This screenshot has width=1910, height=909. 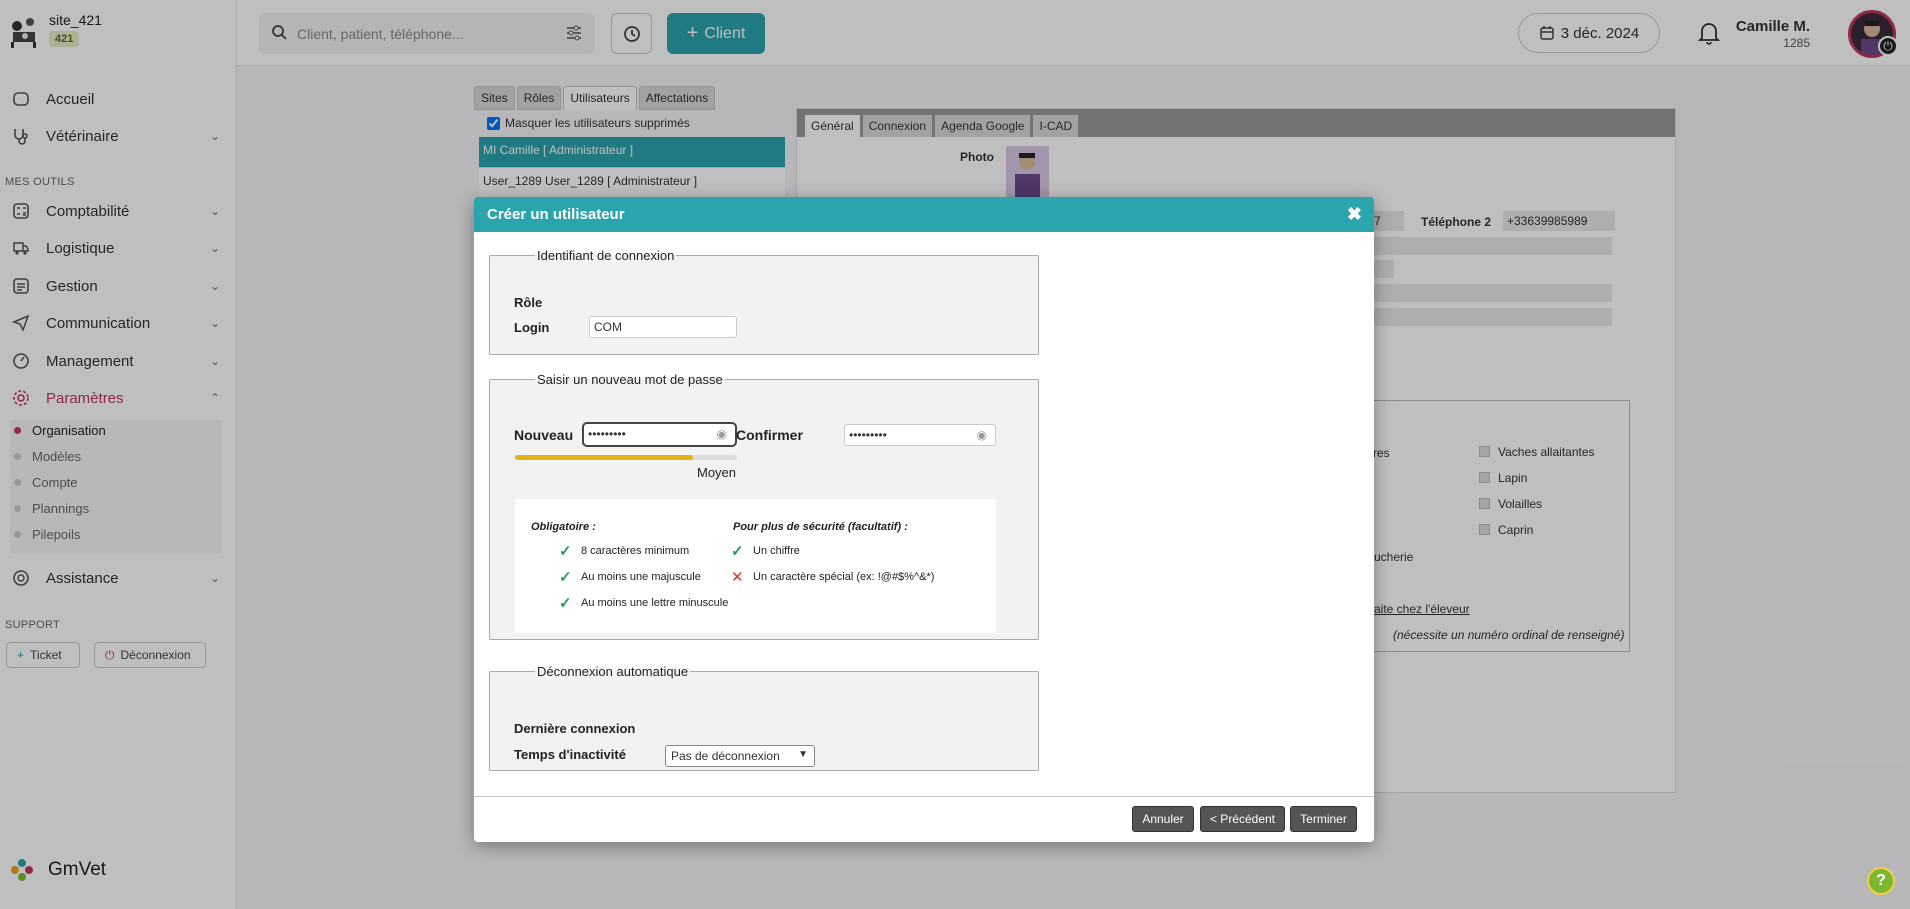 What do you see at coordinates (575, 728) in the screenshot?
I see `last-login-label: Dernière connexion` at bounding box center [575, 728].